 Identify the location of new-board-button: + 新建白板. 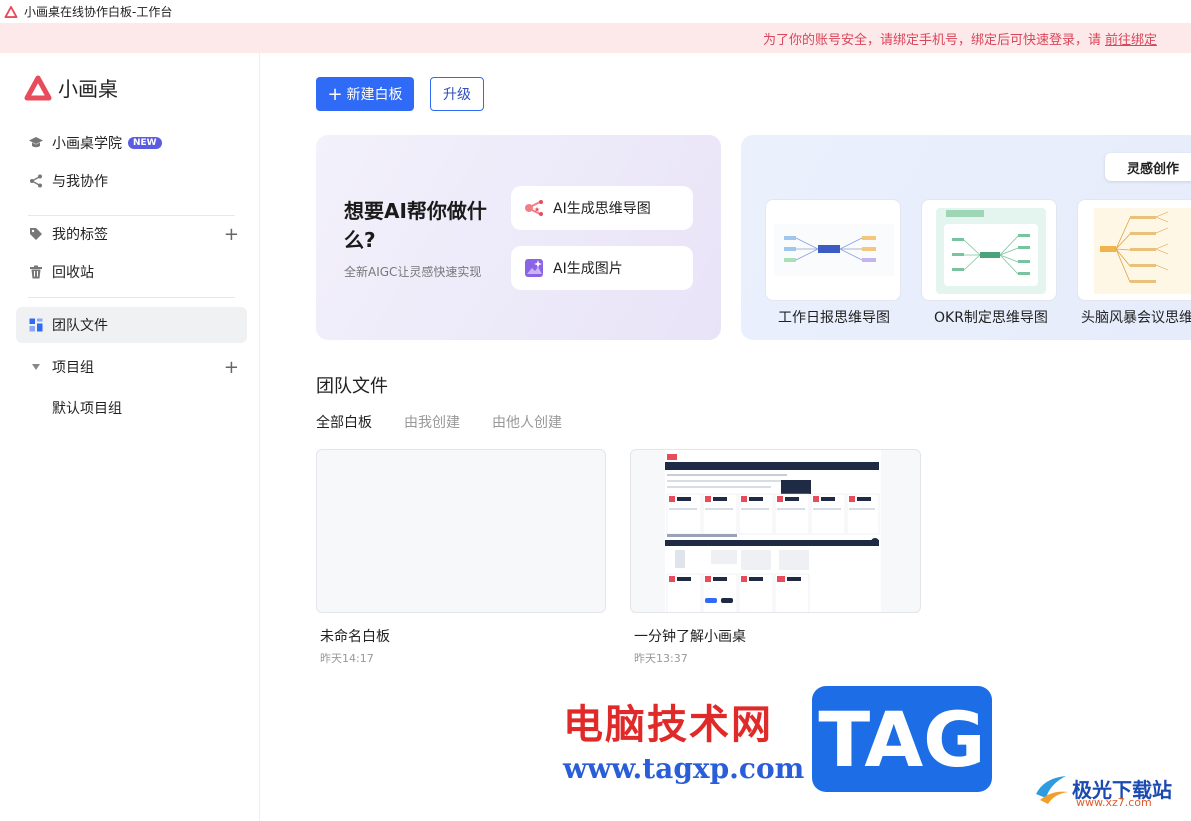
(365, 94).